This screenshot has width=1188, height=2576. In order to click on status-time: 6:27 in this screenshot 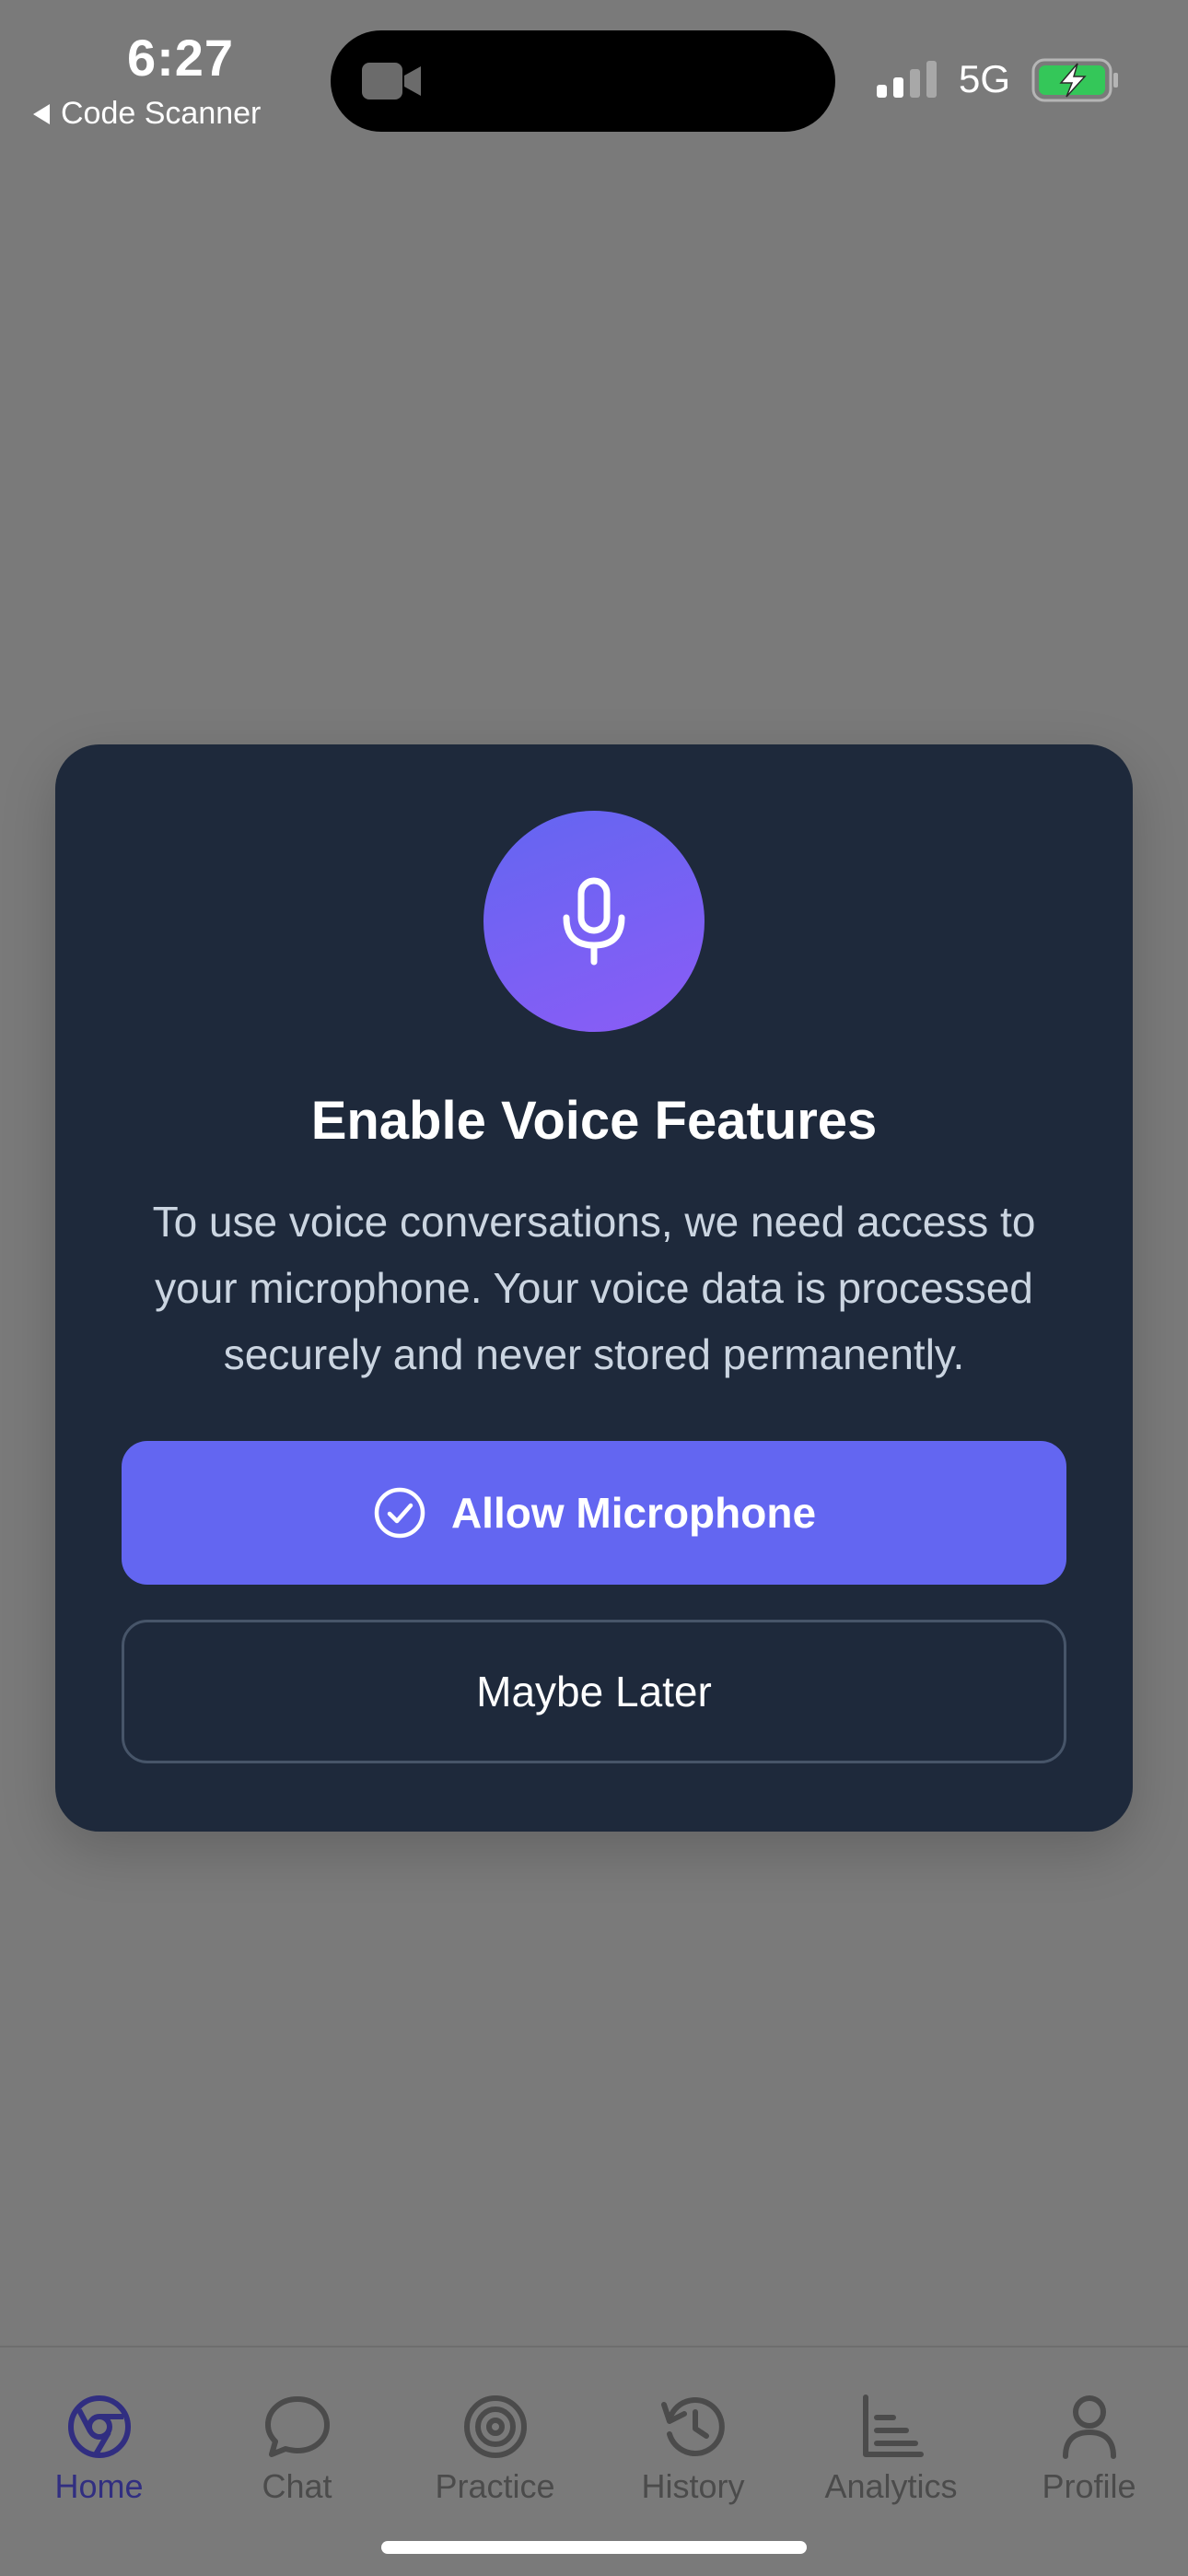, I will do `click(180, 58)`.